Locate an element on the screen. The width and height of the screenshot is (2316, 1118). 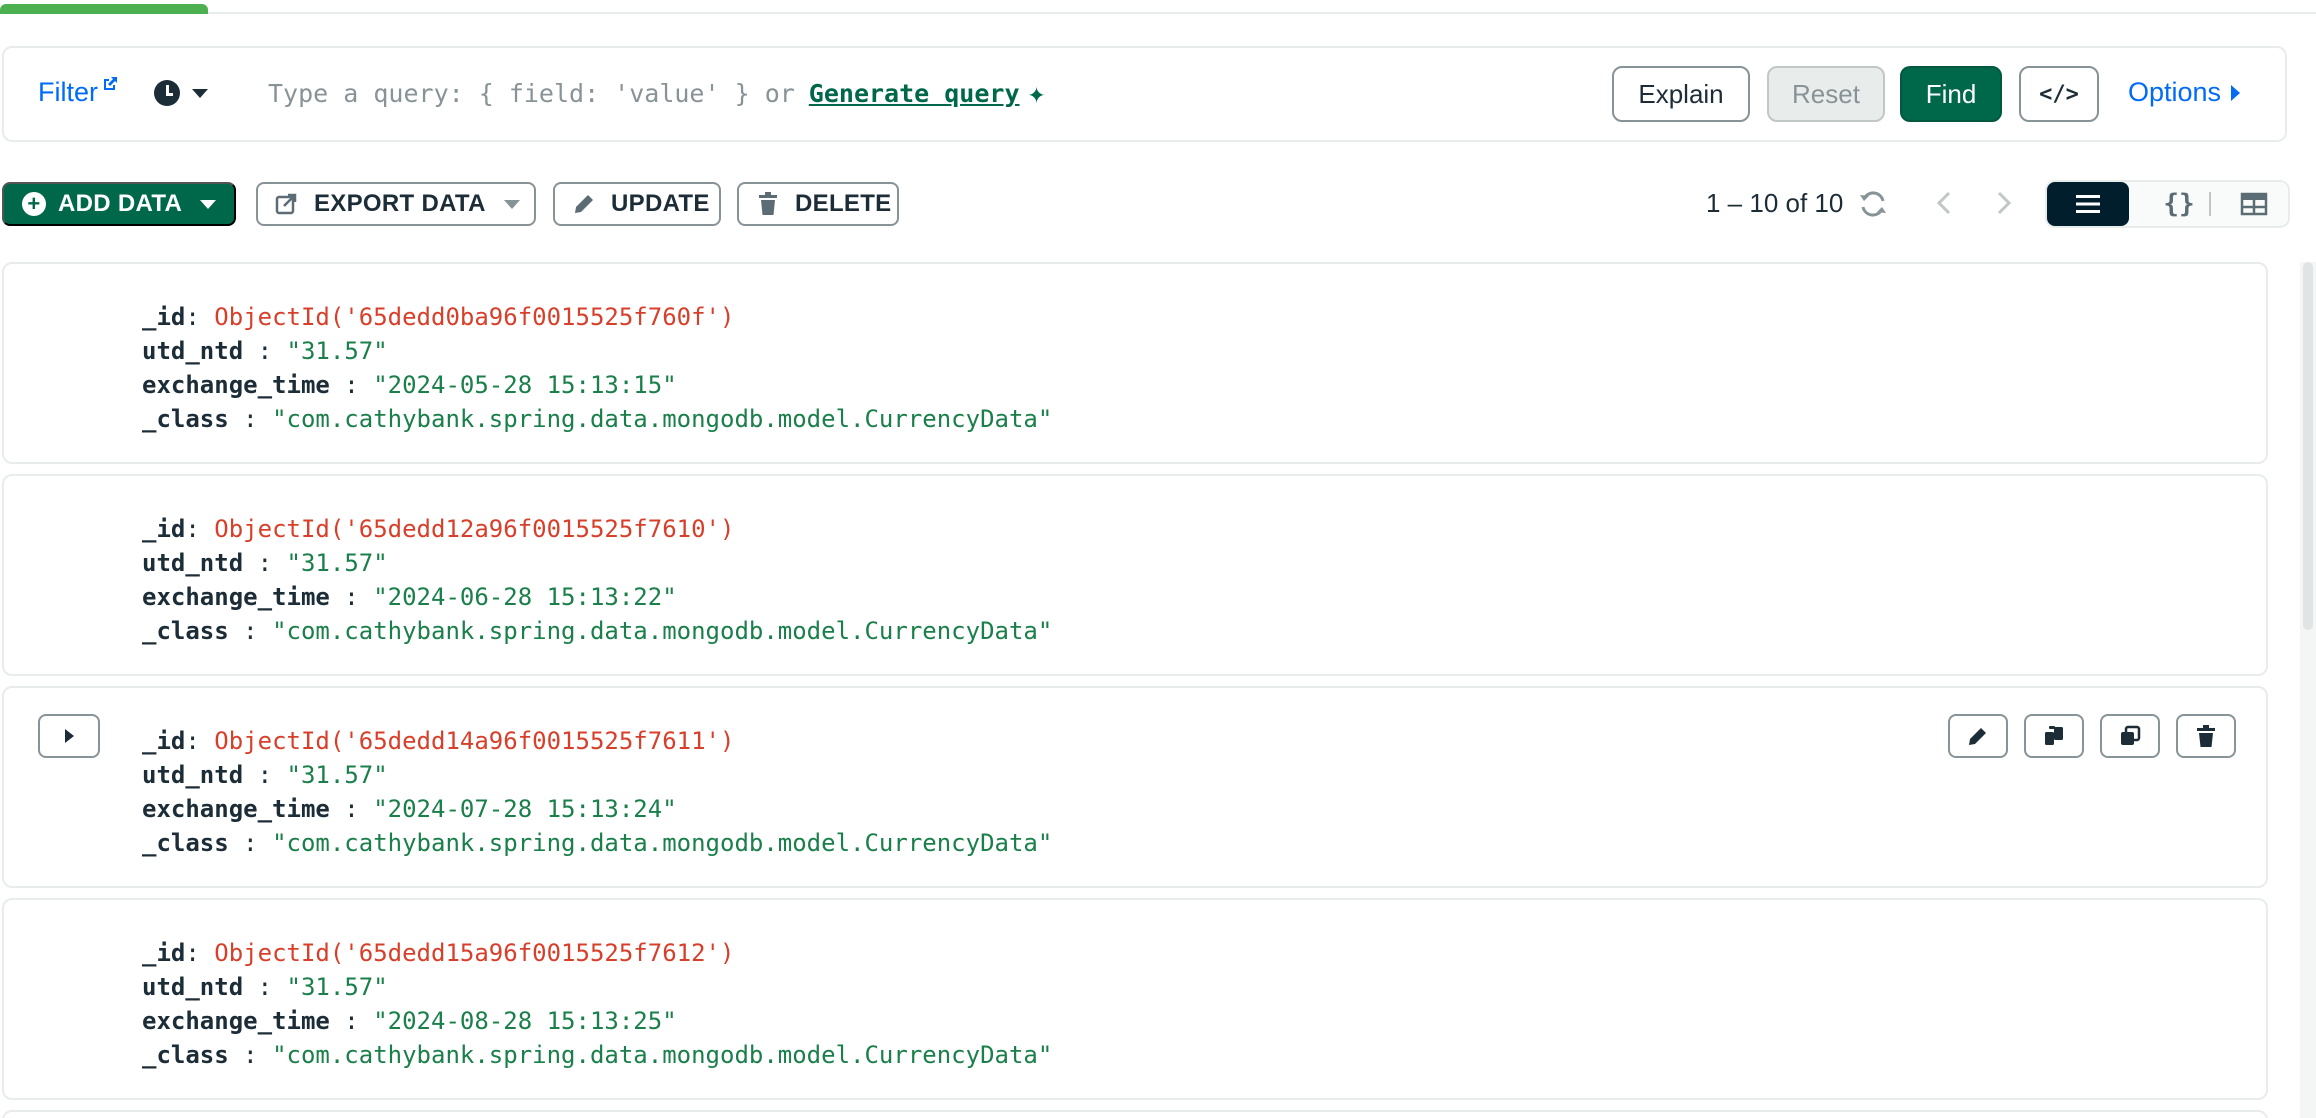
add-data-button: + ADD DATA is located at coordinates (119, 204).